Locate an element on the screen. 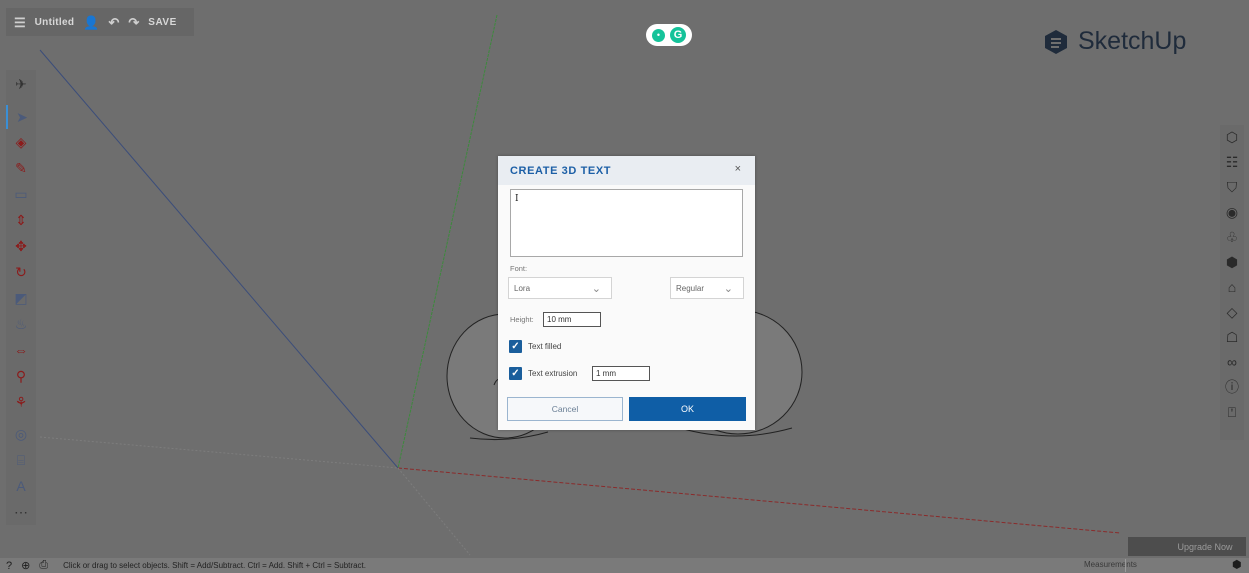  dialog-title: CREATE 3D TEXT is located at coordinates (561, 170).